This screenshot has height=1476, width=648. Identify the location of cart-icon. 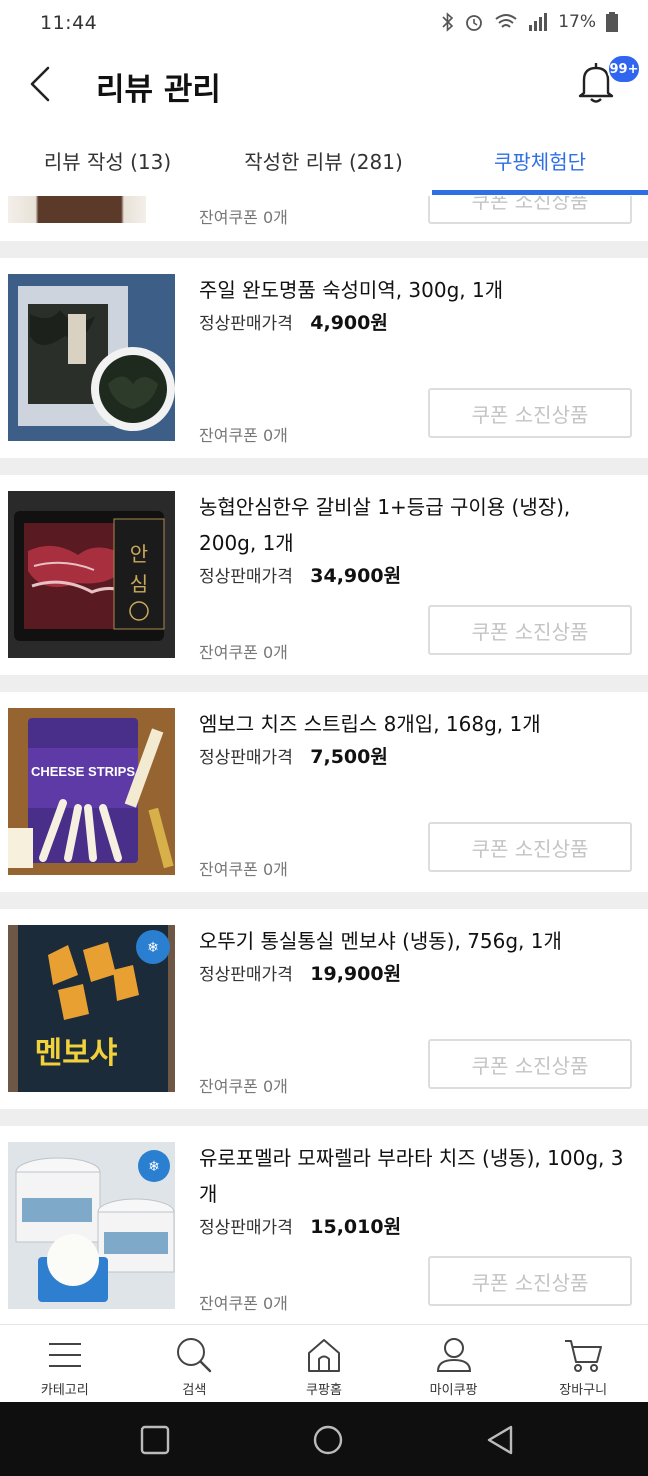
(584, 1356).